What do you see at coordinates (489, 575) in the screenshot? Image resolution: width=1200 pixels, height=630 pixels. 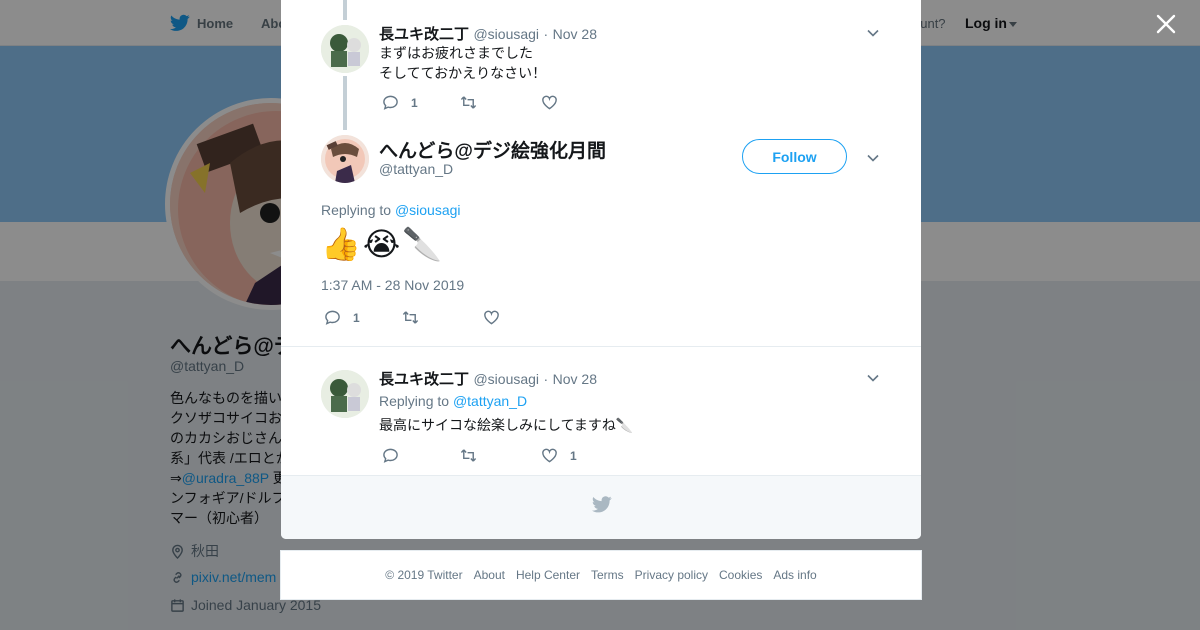 I see `footer-link-about: About` at bounding box center [489, 575].